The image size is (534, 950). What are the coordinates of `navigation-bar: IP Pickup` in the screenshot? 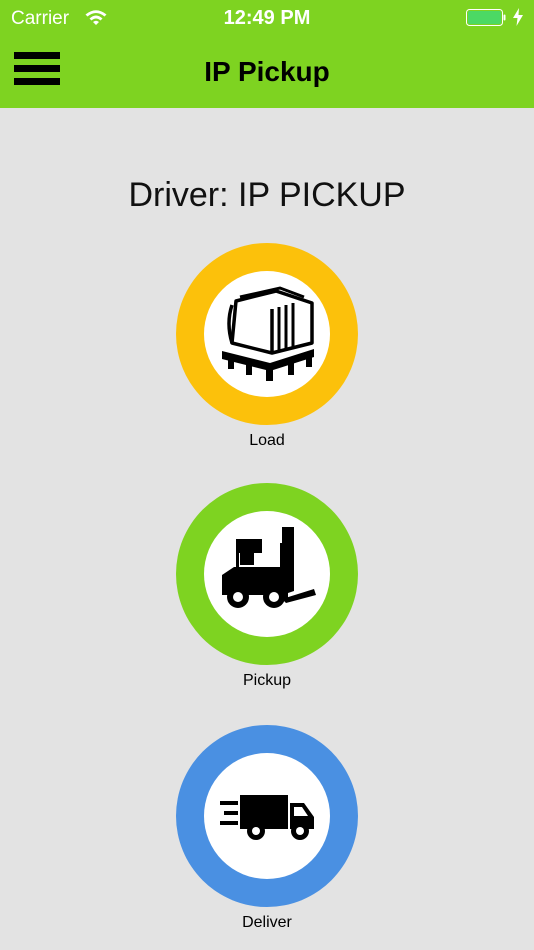 It's located at (267, 72).